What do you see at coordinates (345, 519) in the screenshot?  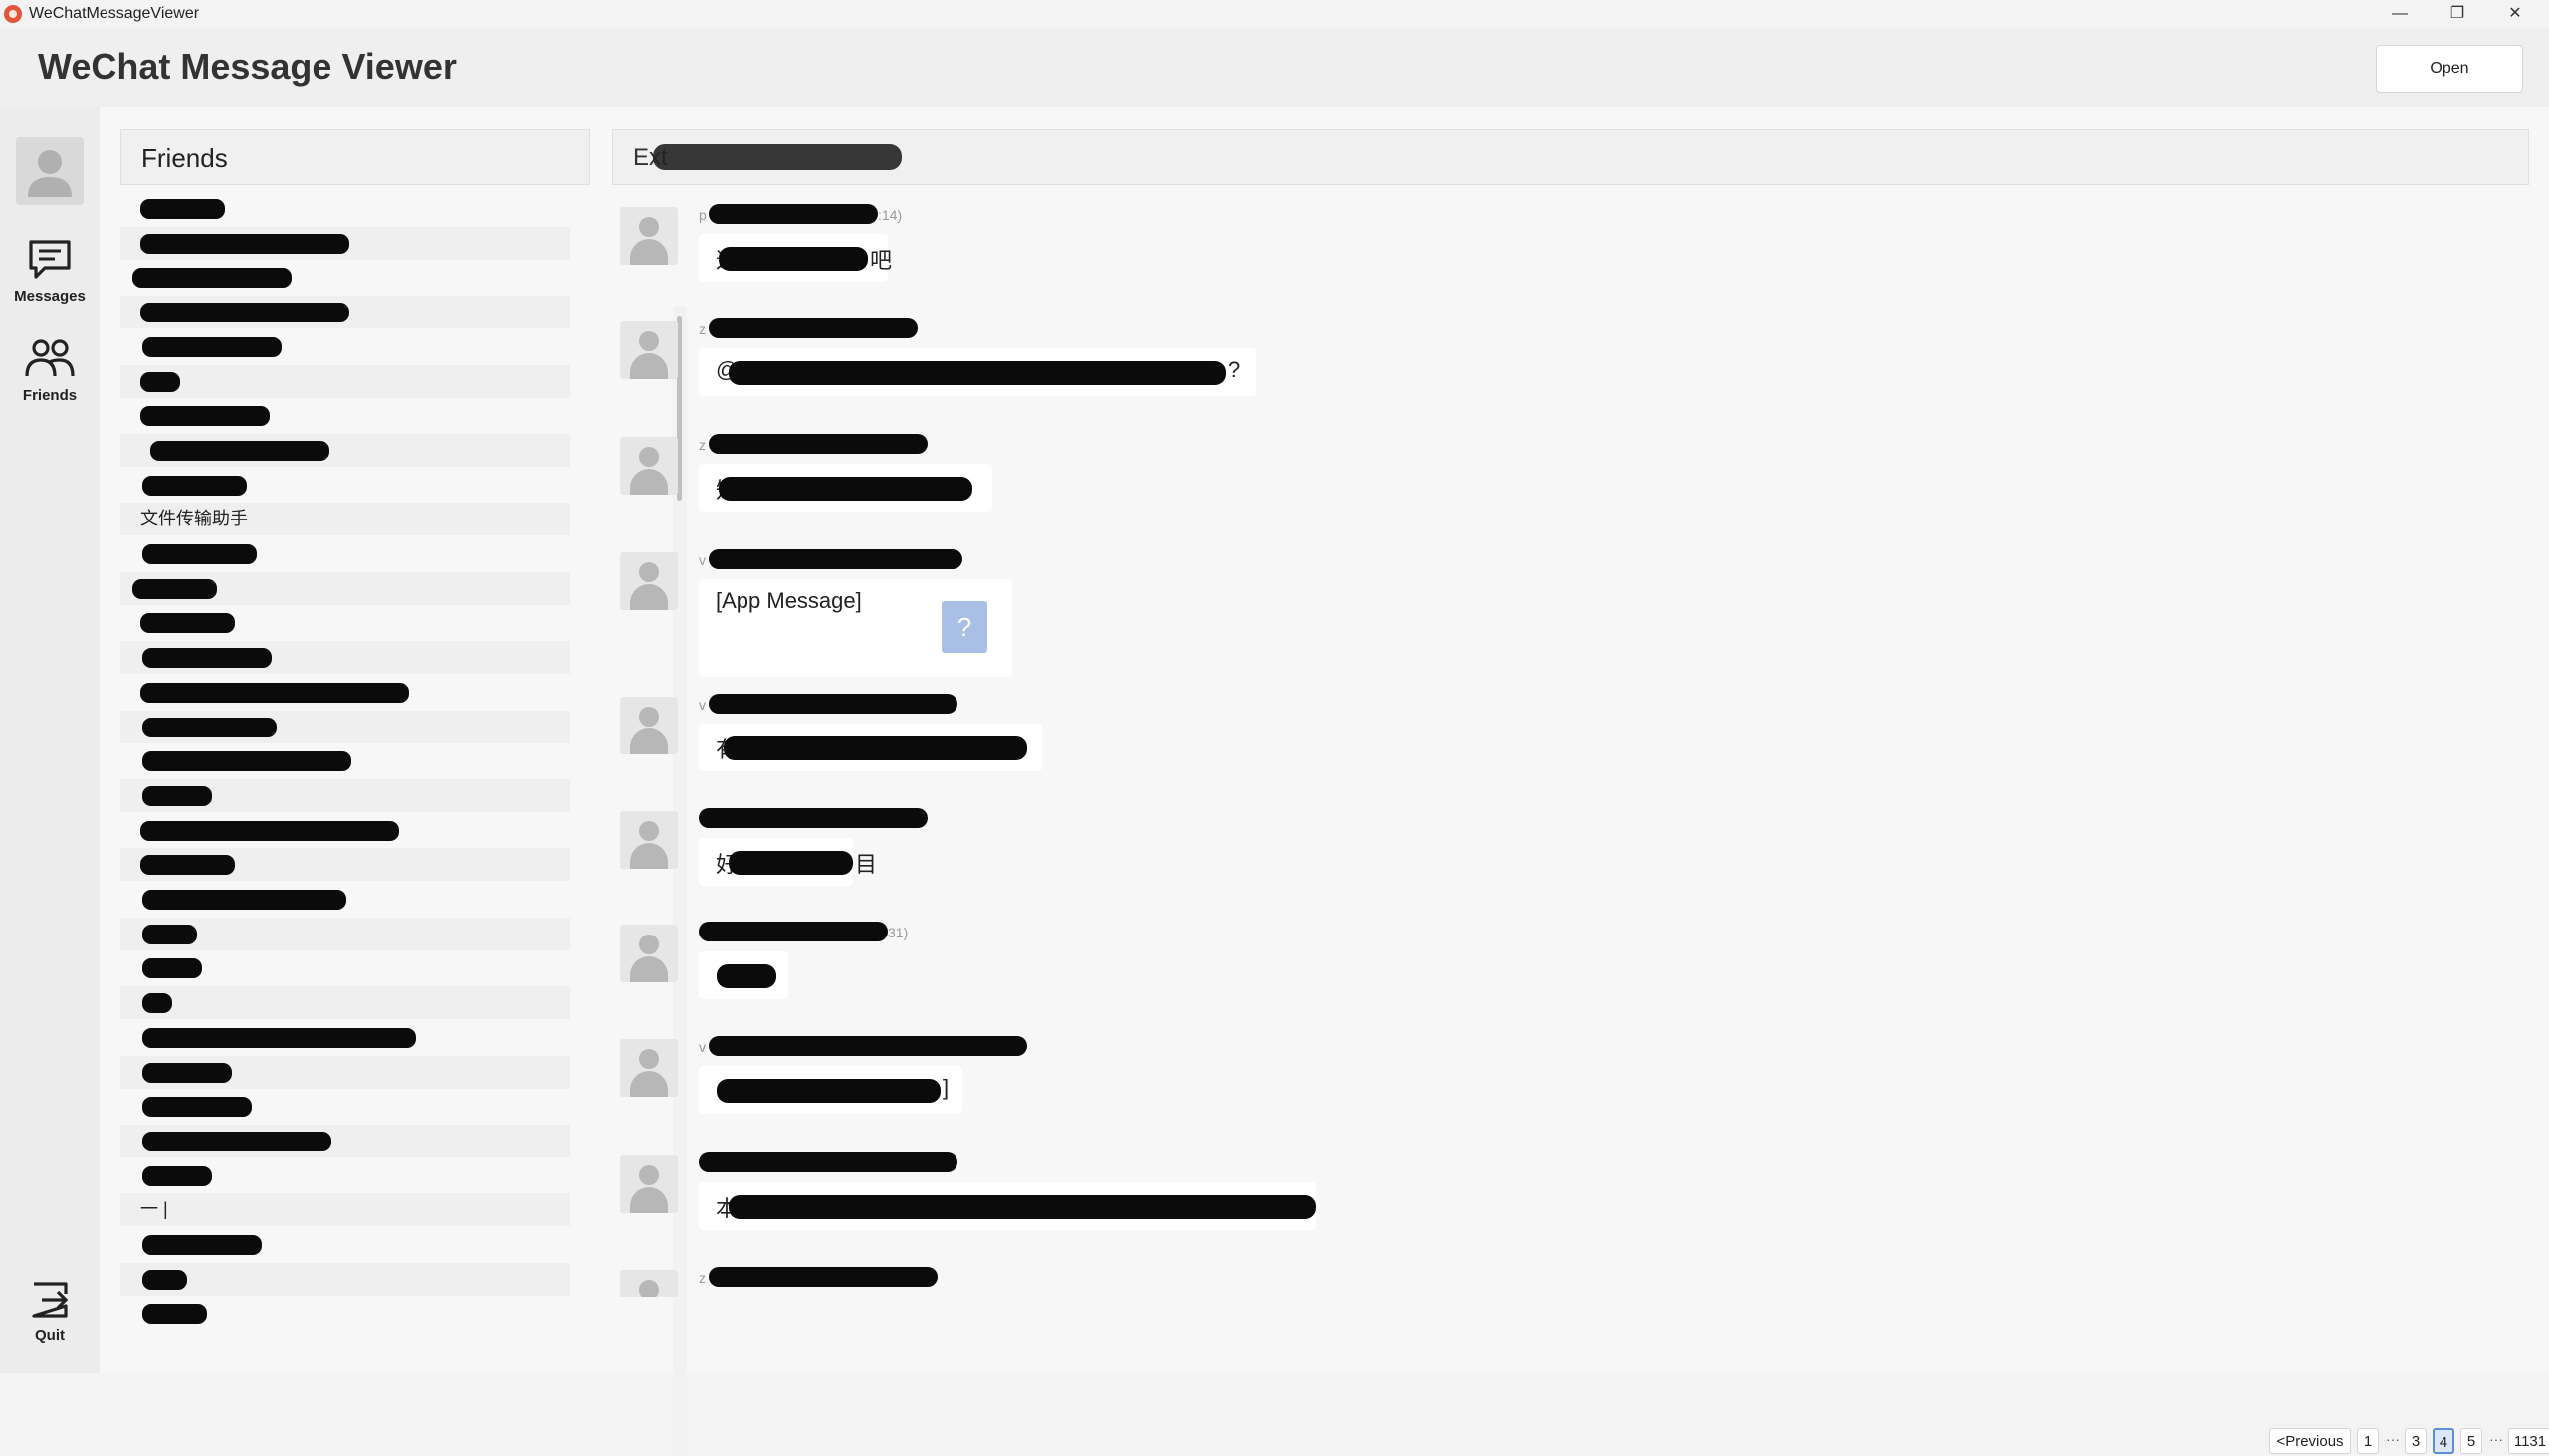 I see `friend-list-item: 文件传输助手` at bounding box center [345, 519].